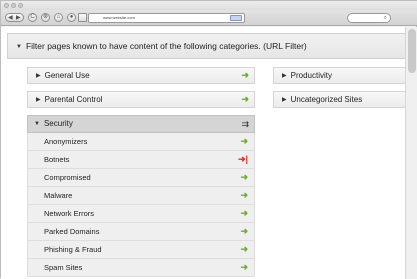  Describe the element at coordinates (58, 123) in the screenshot. I see `category-label: Security` at that location.